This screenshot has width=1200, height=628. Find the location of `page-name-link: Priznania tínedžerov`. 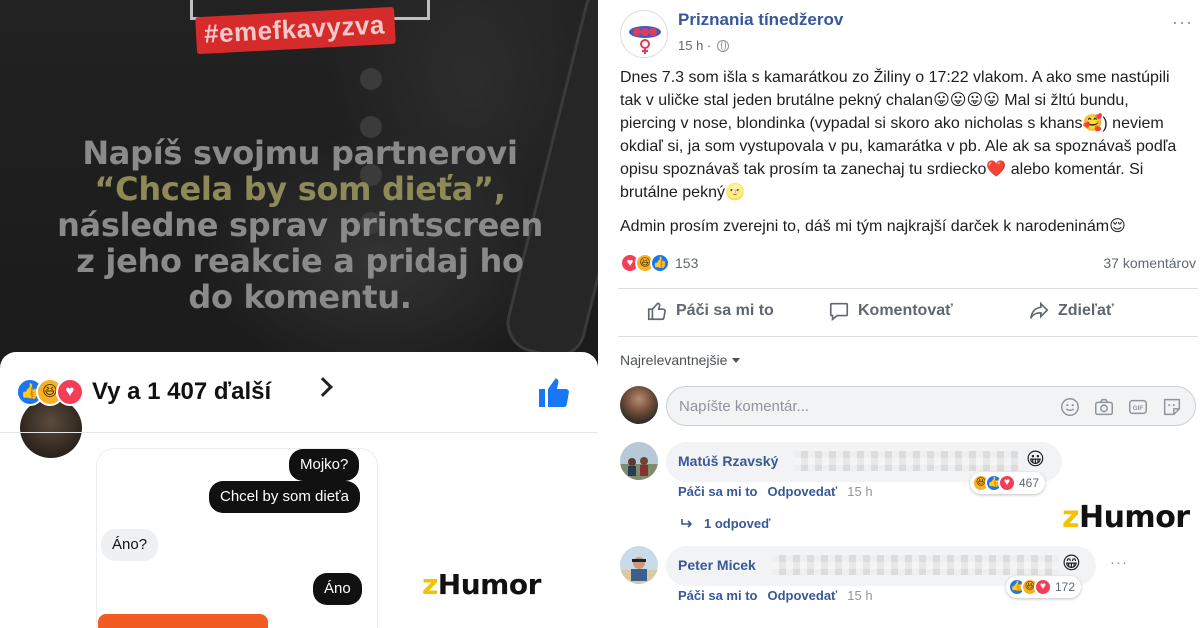

page-name-link: Priznania tínedžerov is located at coordinates (760, 20).